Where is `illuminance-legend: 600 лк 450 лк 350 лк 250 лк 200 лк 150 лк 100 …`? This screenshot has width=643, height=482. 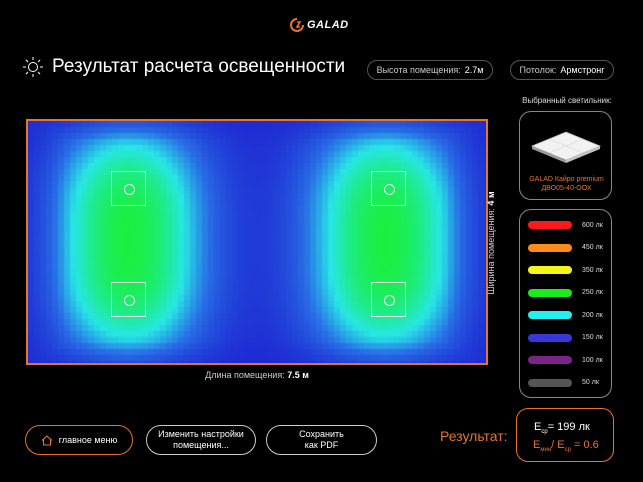 illuminance-legend: 600 лк 450 лк 350 лк 250 лк 200 лк 150 лк 100 … is located at coordinates (565, 303).